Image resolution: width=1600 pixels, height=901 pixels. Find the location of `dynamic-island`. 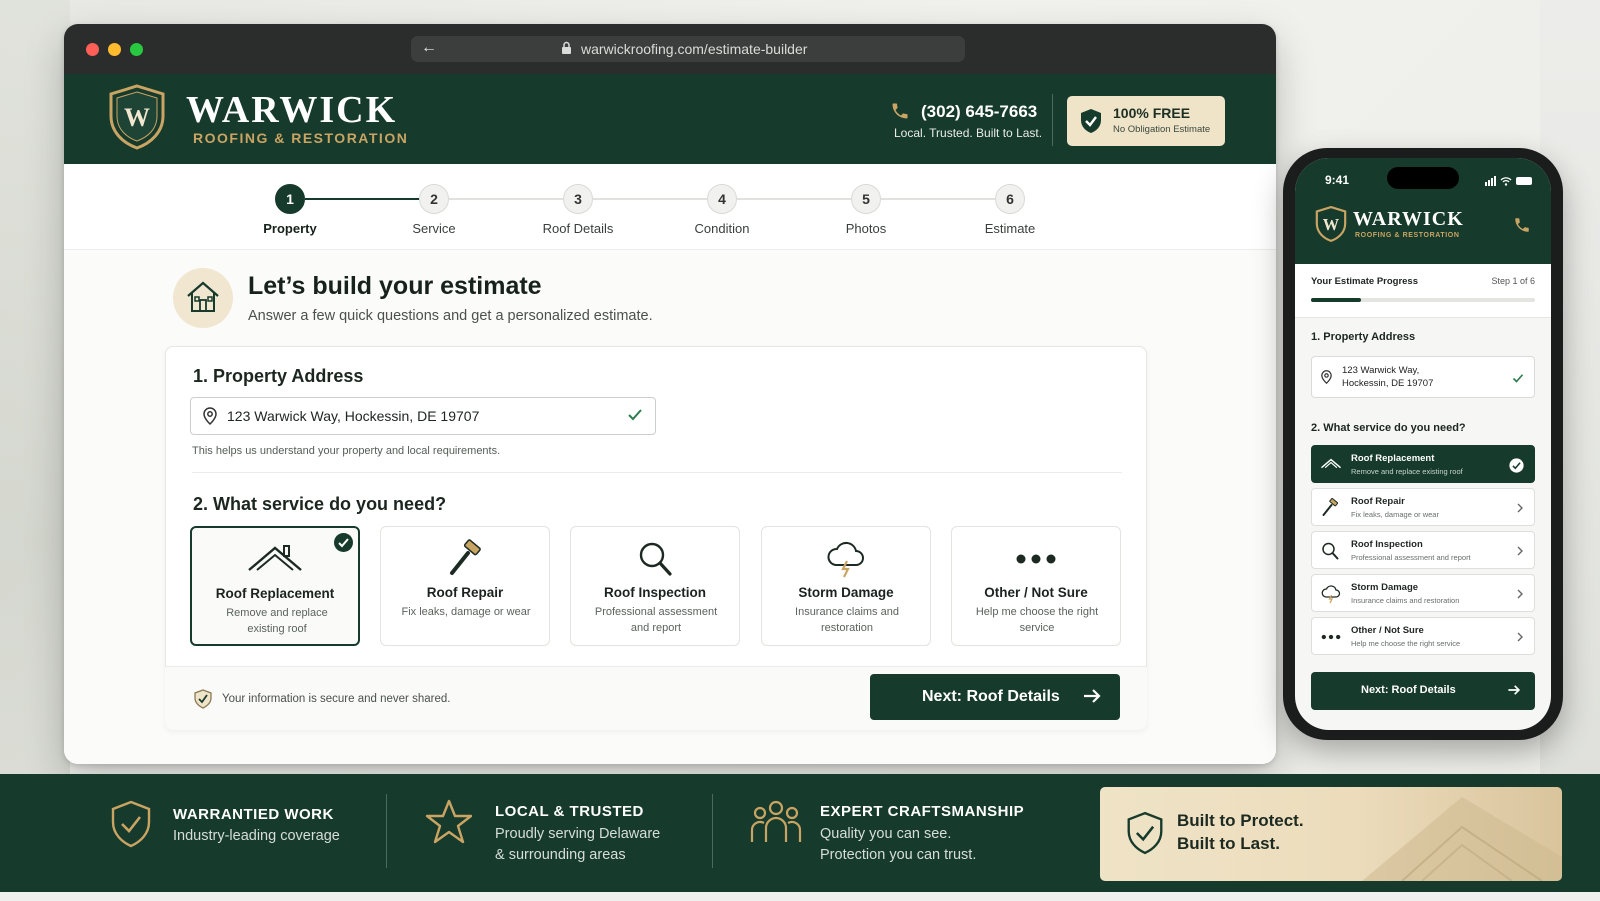

dynamic-island is located at coordinates (1423, 178).